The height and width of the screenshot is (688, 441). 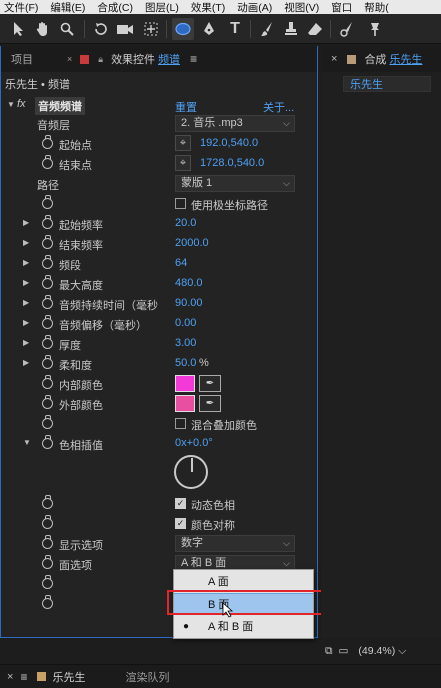 I want to click on hand-icon, so click(x=43, y=29).